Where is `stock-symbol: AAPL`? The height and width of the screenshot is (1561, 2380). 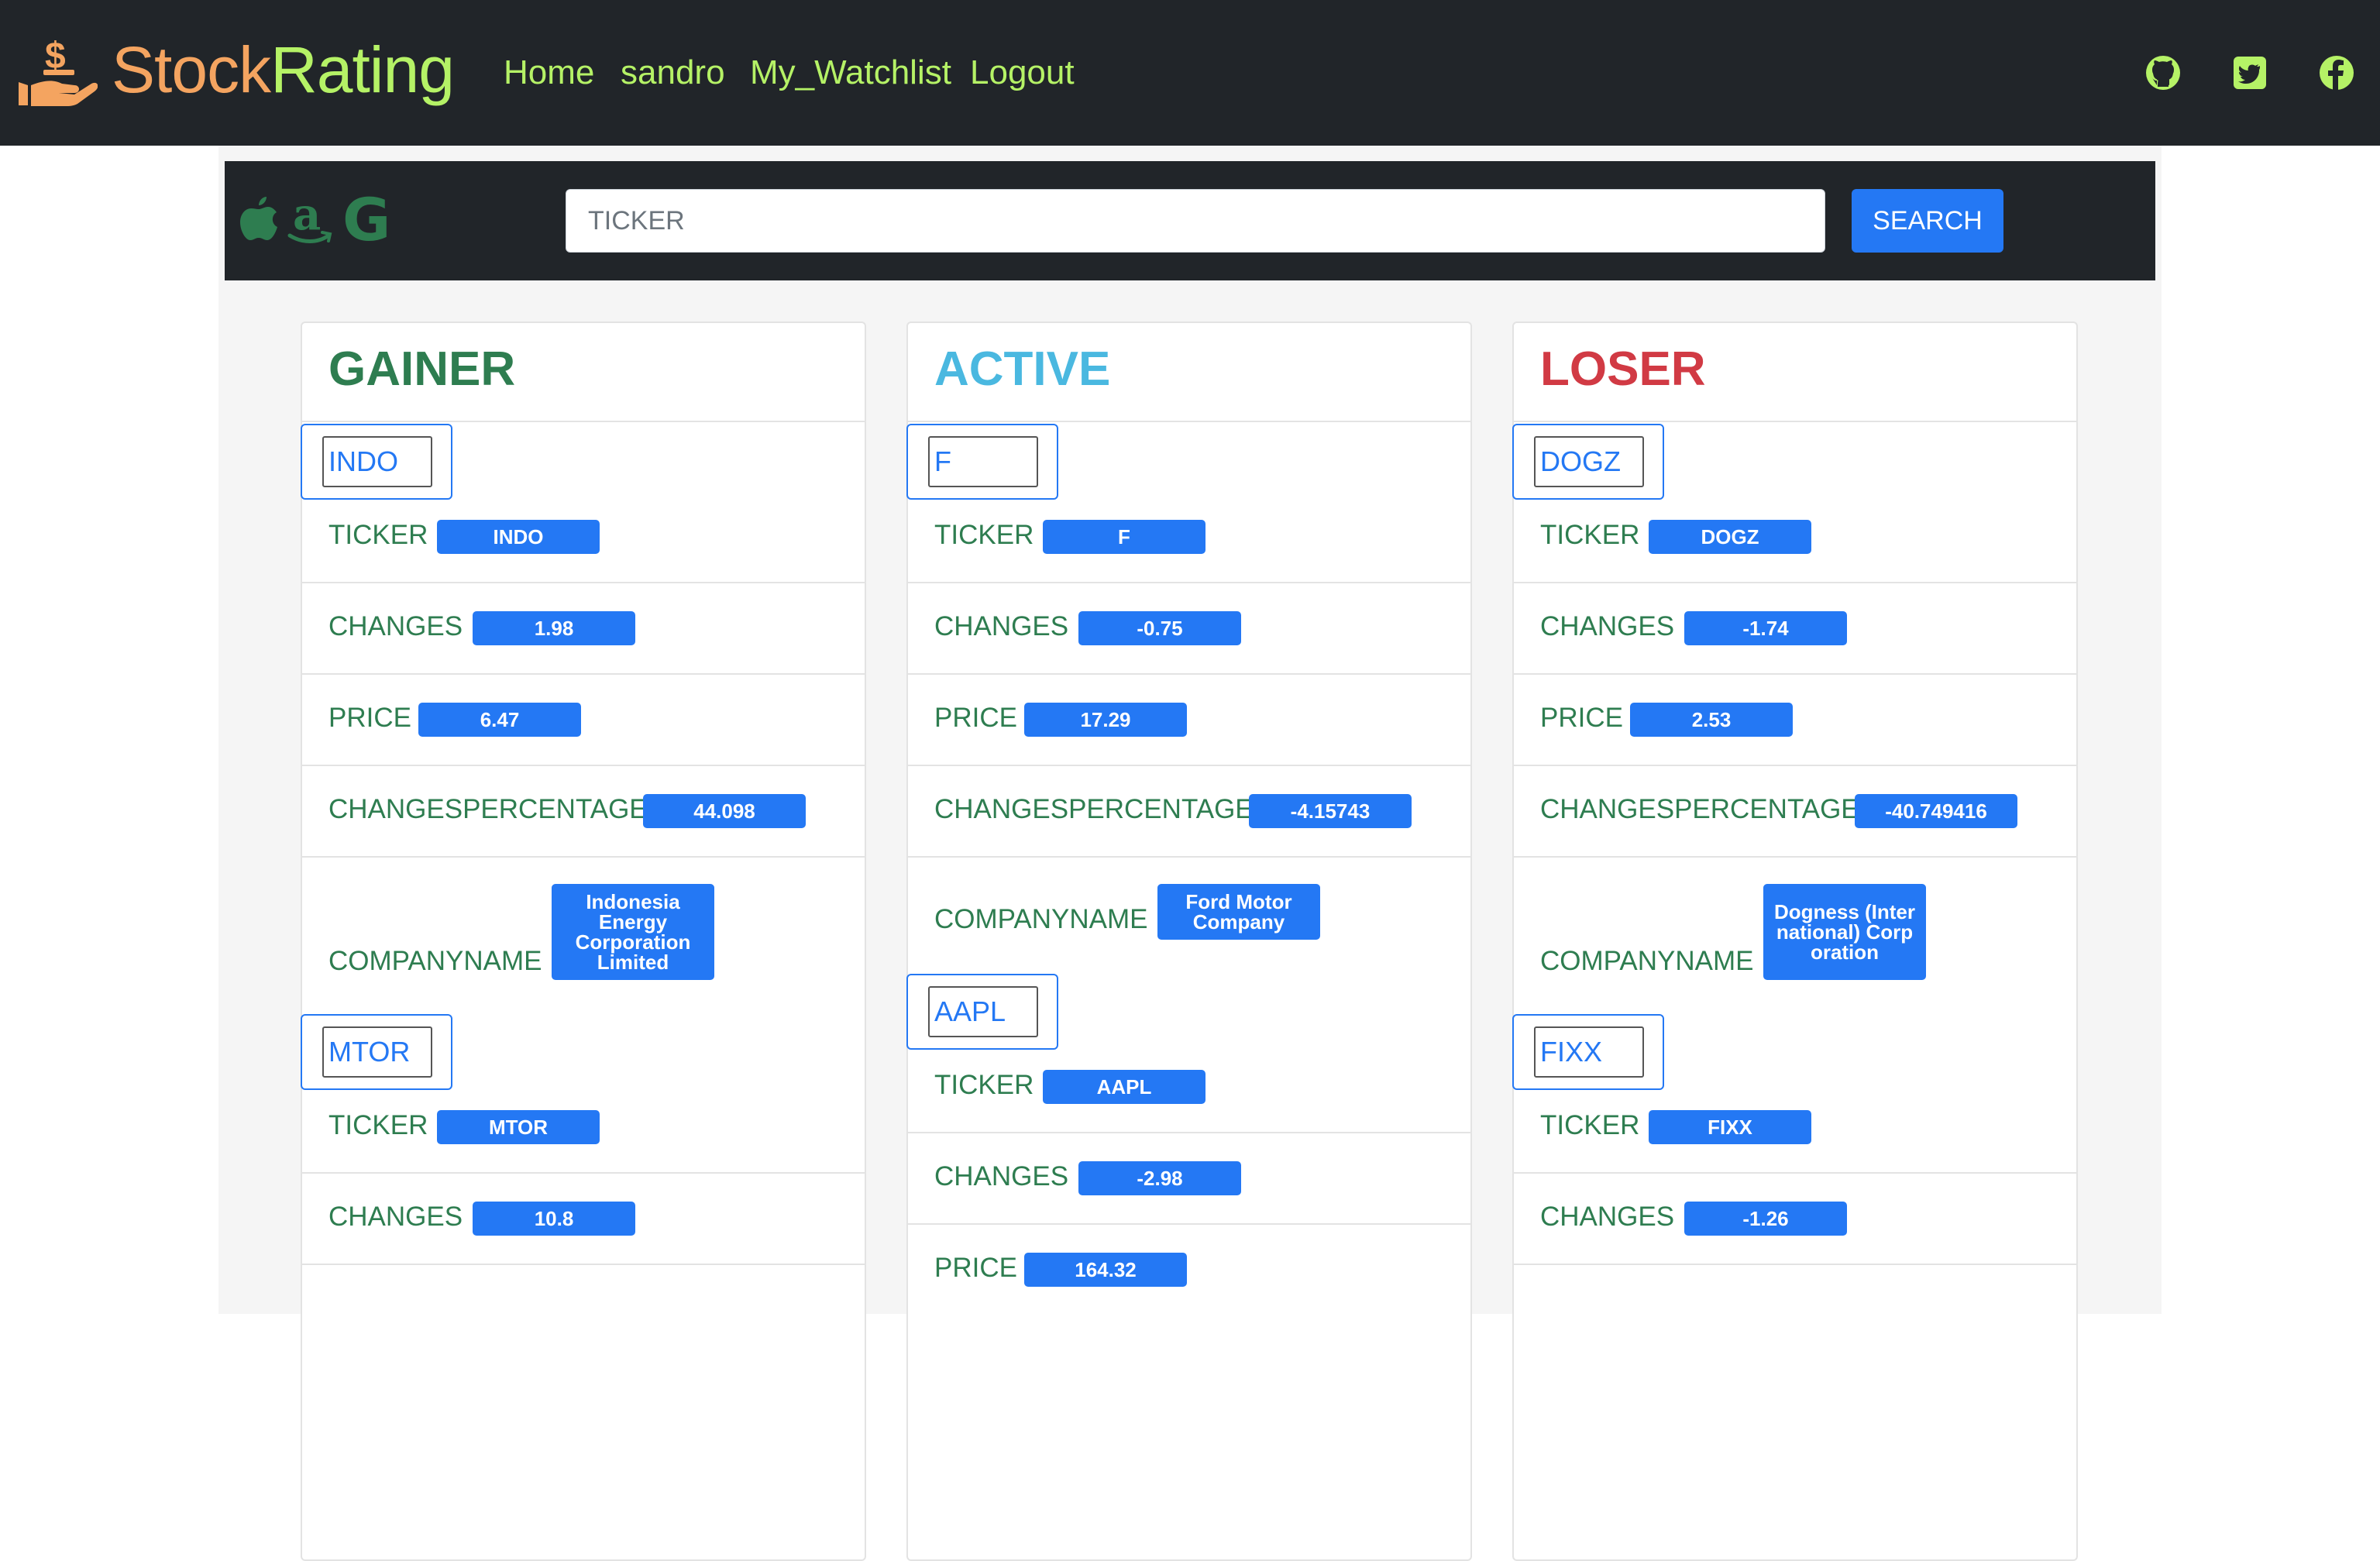 stock-symbol: AAPL is located at coordinates (983, 1011).